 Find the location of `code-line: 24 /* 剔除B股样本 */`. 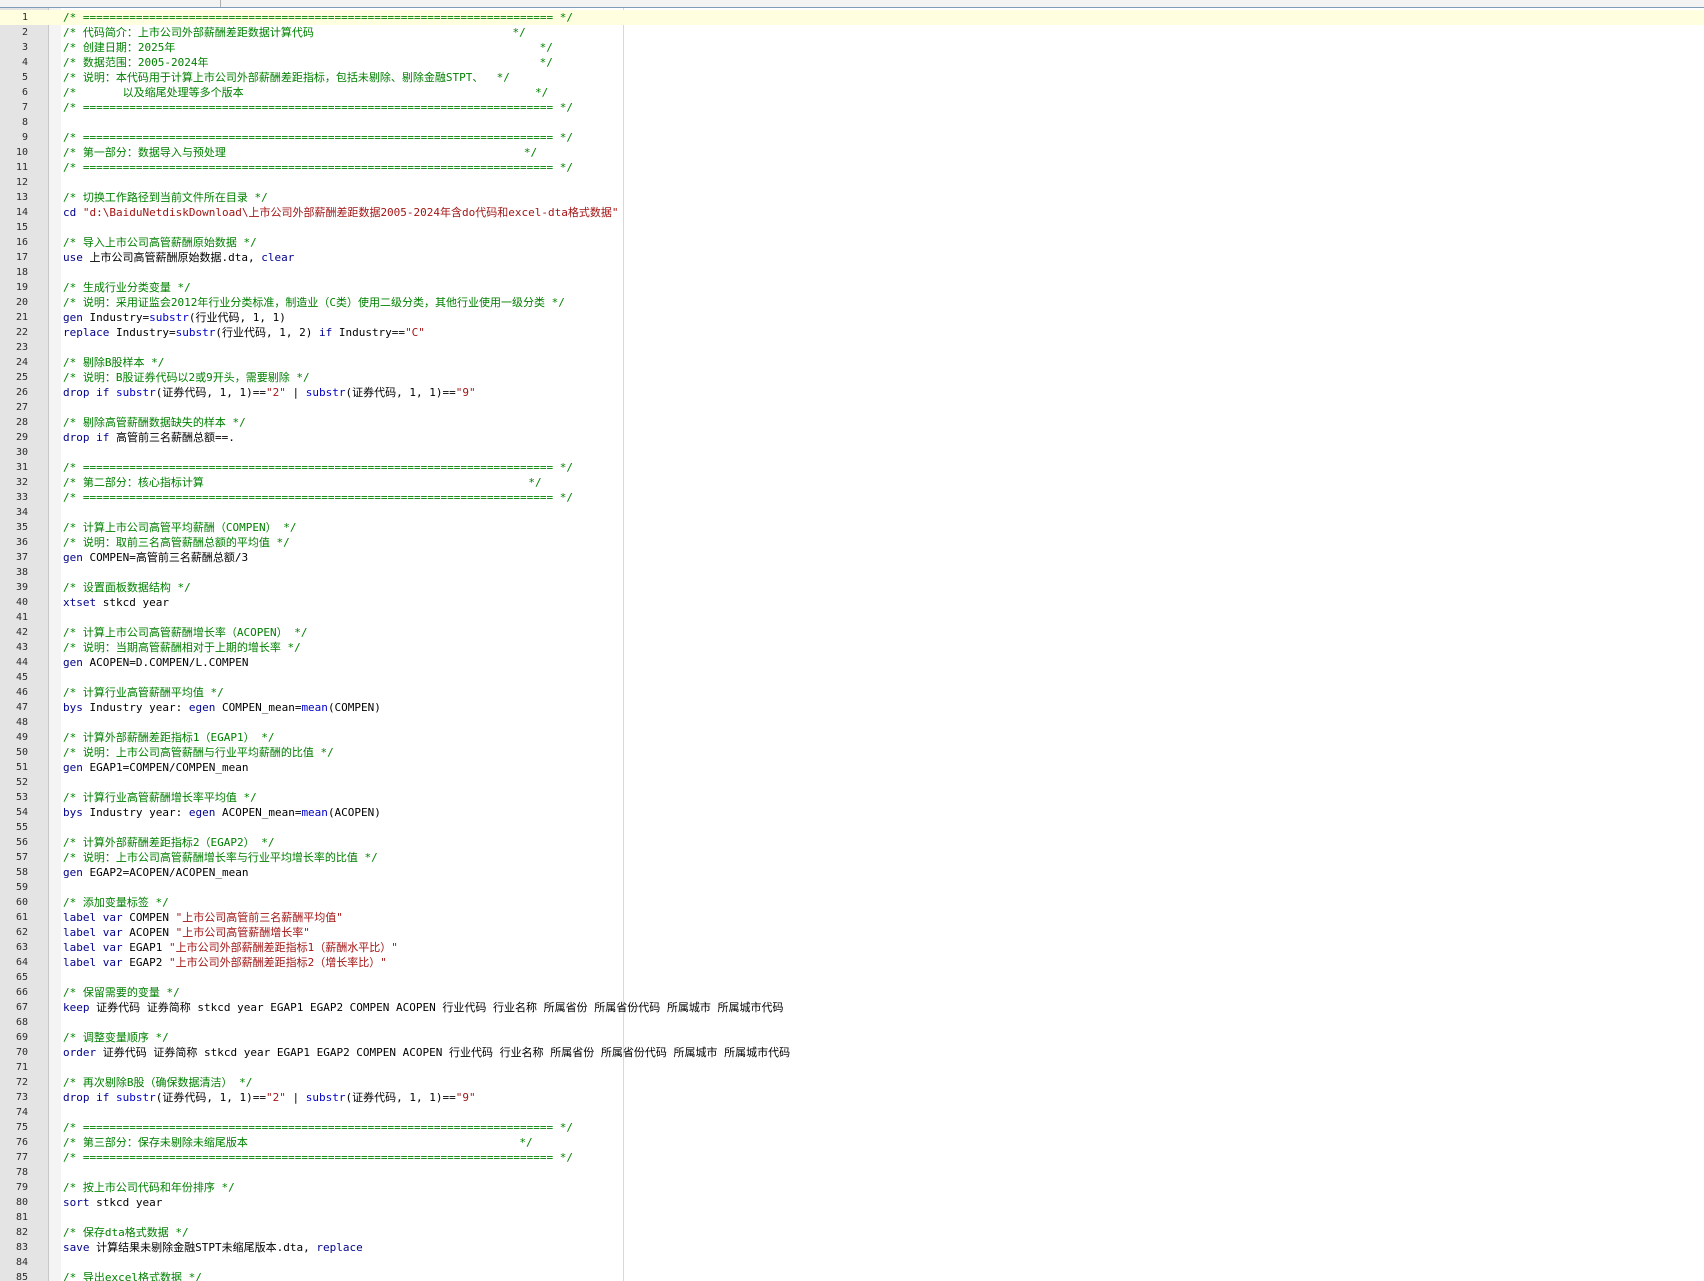

code-line: 24 /* 剔除B股样本 */ is located at coordinates (852, 362).